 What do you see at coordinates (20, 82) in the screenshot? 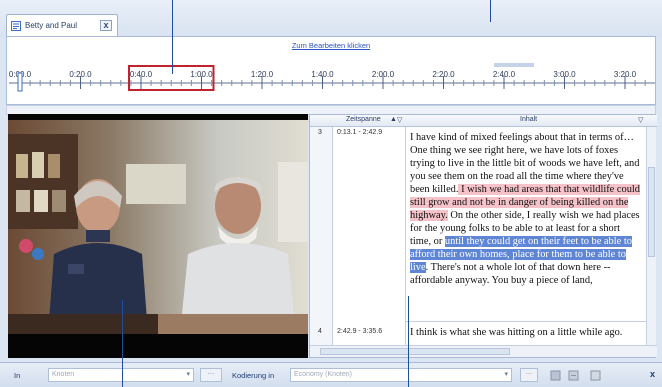
I see `playhead-handle` at bounding box center [20, 82].